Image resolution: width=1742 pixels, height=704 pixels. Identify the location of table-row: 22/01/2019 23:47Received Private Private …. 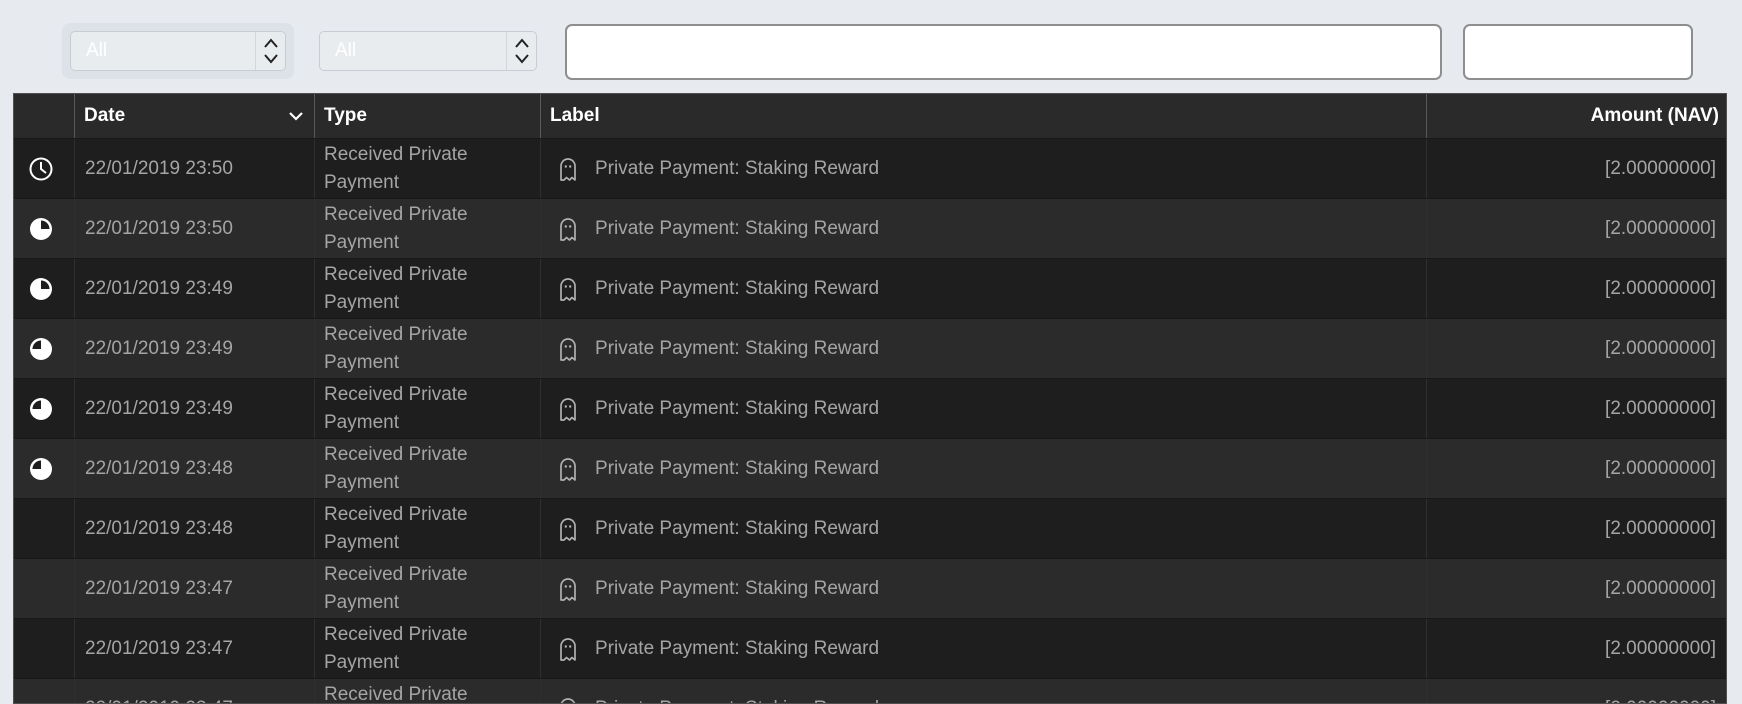
(870, 690).